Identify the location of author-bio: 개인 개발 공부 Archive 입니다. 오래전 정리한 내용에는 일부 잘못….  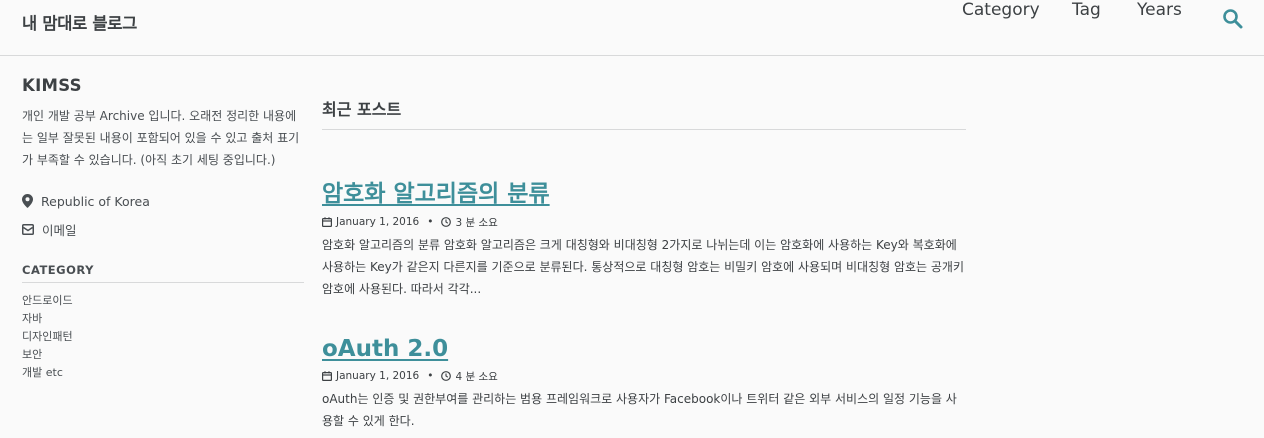
(161, 138).